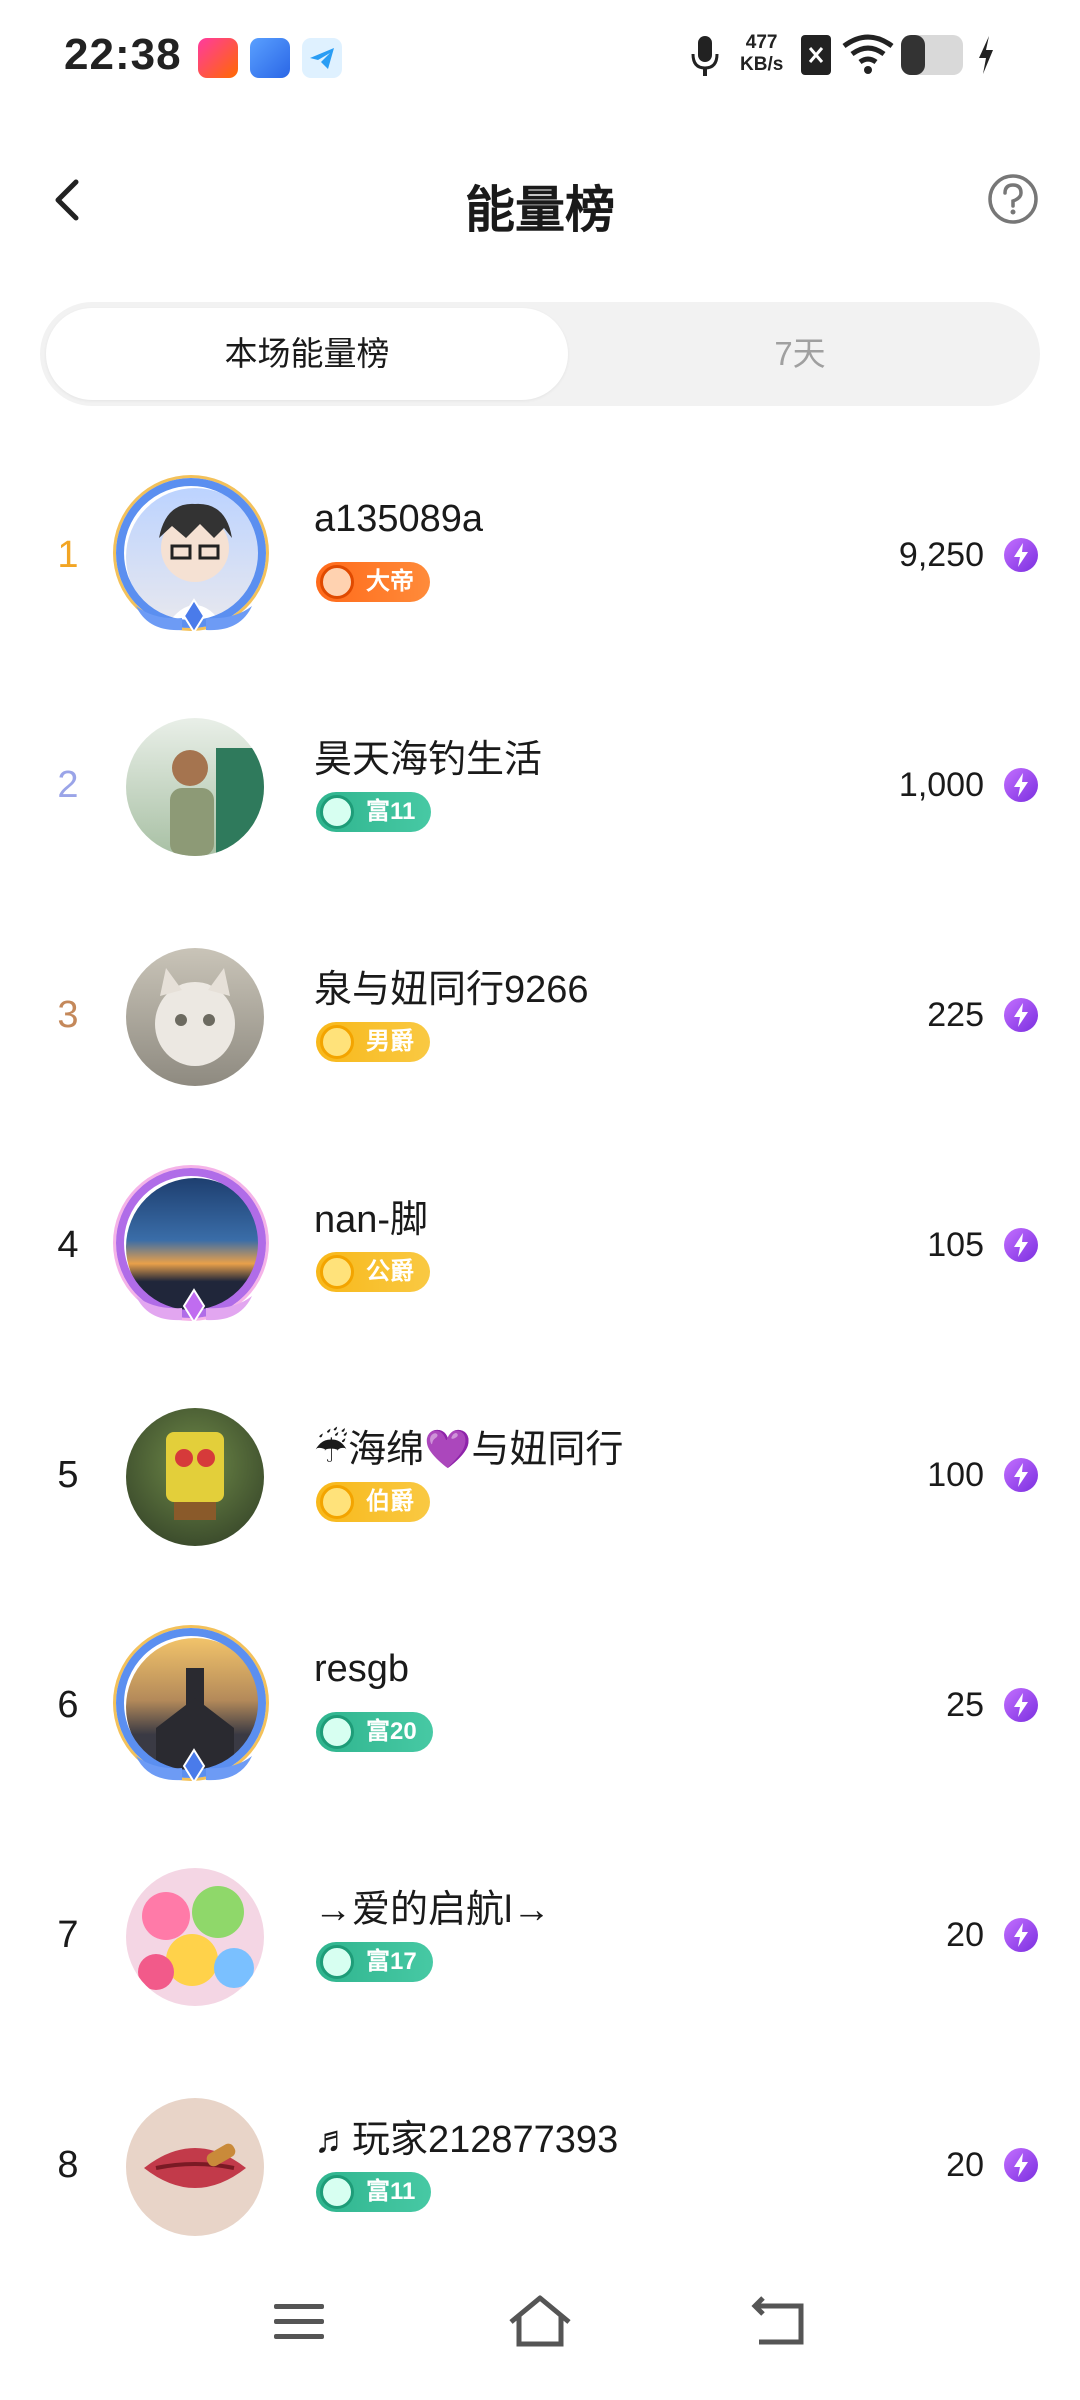 This screenshot has height=2400, width=1080. I want to click on menu-icon, so click(301, 2322).